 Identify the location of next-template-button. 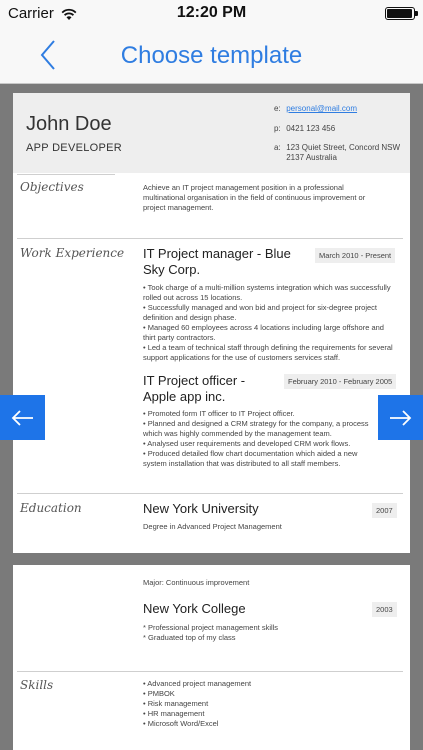
(400, 417).